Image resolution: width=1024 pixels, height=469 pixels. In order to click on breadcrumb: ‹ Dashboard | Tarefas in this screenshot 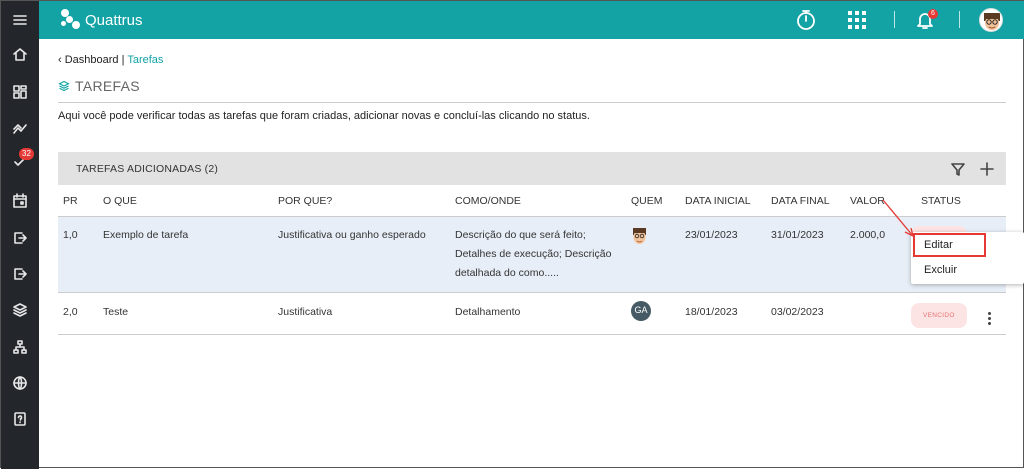, I will do `click(110, 60)`.